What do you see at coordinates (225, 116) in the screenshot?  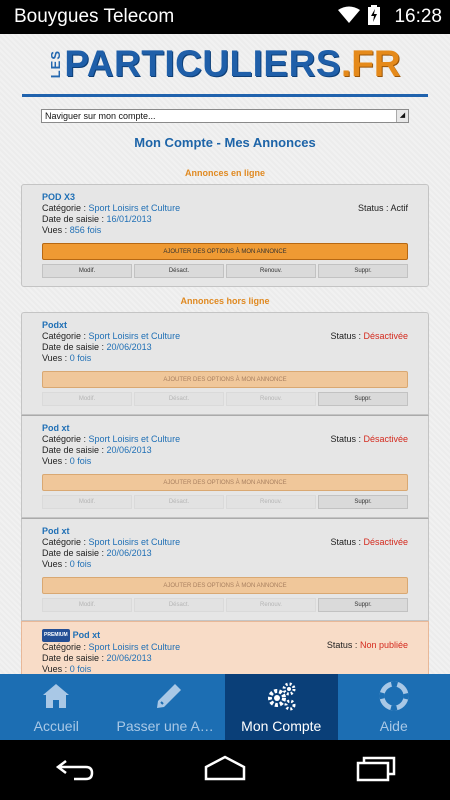 I see `account-navigation-select: Naviguer sur mon compte... ◢` at bounding box center [225, 116].